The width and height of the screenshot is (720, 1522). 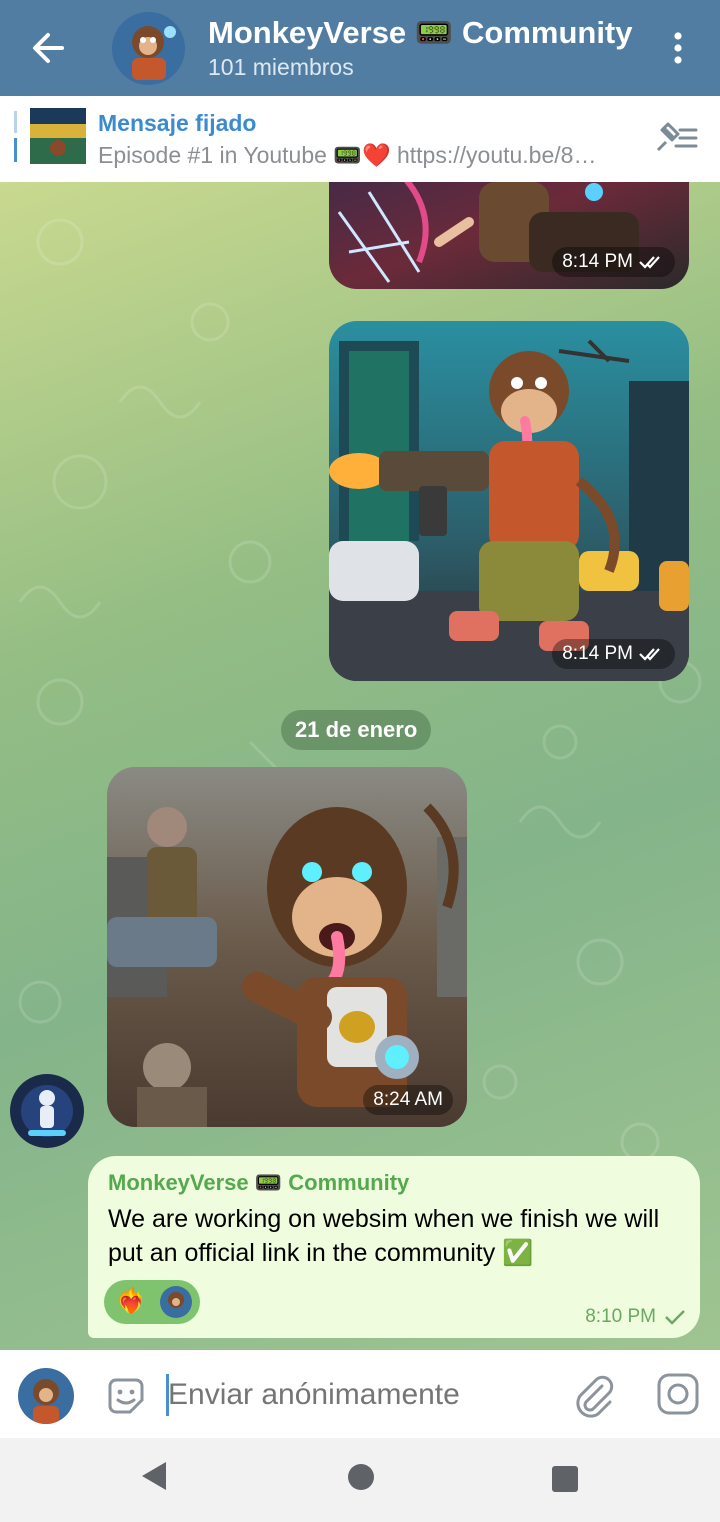 I want to click on member-count: 101 miembros, so click(x=281, y=67).